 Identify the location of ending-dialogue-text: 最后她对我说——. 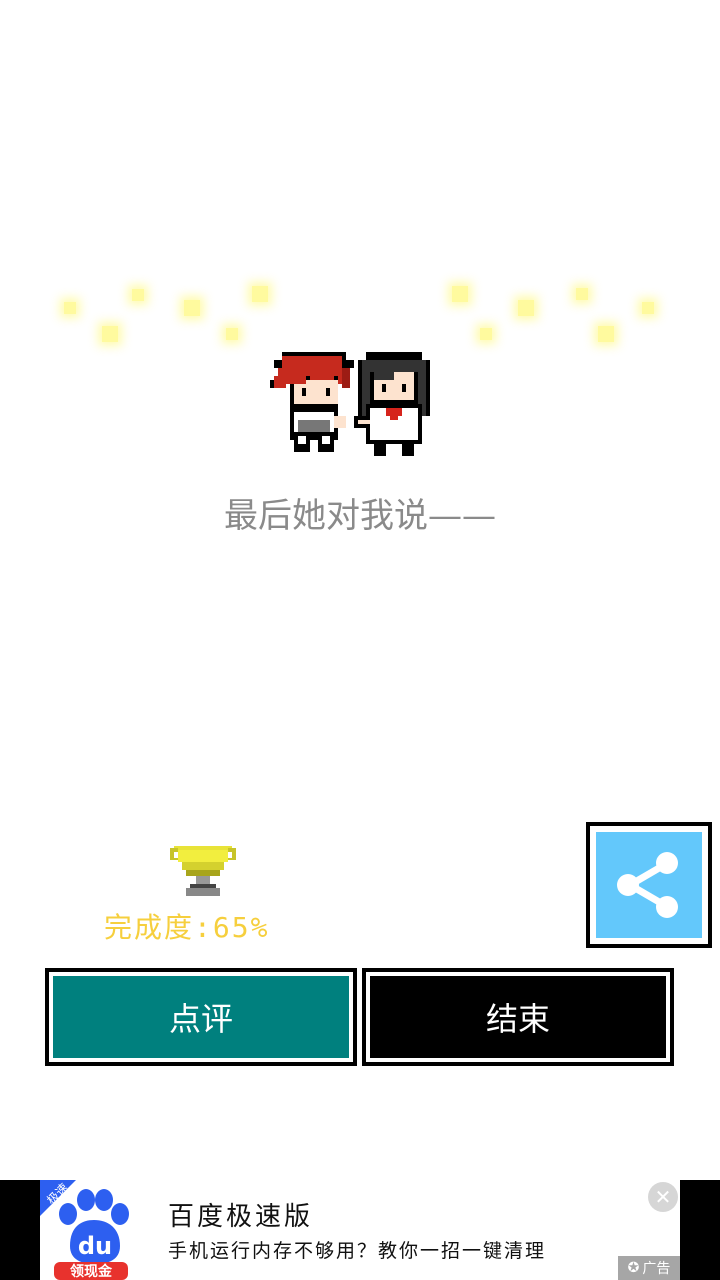
(360, 516).